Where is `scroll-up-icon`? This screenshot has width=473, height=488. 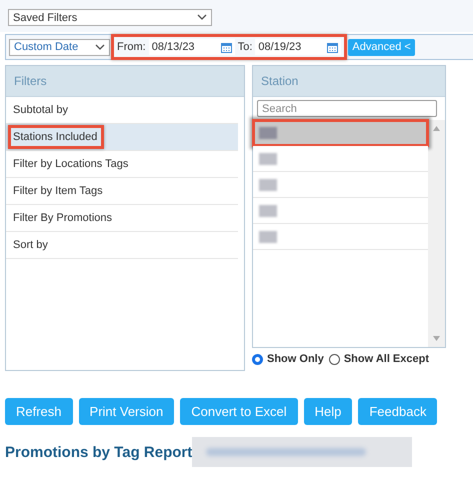 scroll-up-icon is located at coordinates (436, 128).